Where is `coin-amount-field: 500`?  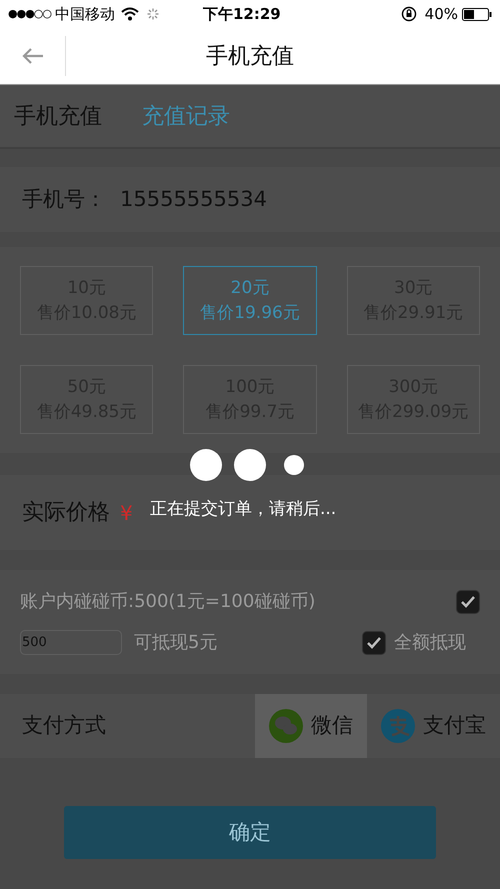 coin-amount-field: 500 is located at coordinates (71, 642).